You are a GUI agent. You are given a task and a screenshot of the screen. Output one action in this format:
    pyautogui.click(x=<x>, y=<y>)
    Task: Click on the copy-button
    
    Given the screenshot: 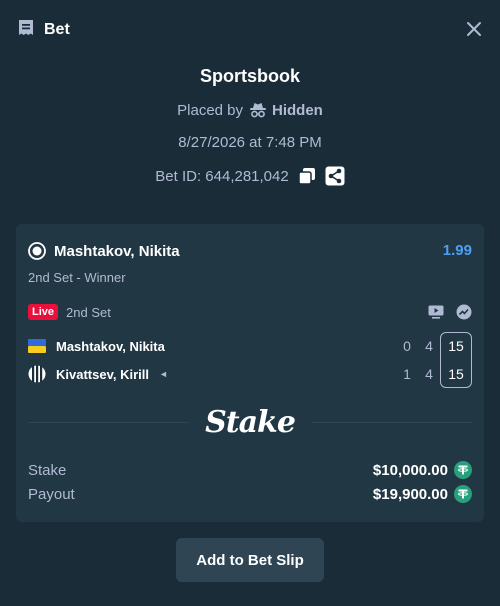 What is the action you would take?
    pyautogui.click(x=307, y=176)
    